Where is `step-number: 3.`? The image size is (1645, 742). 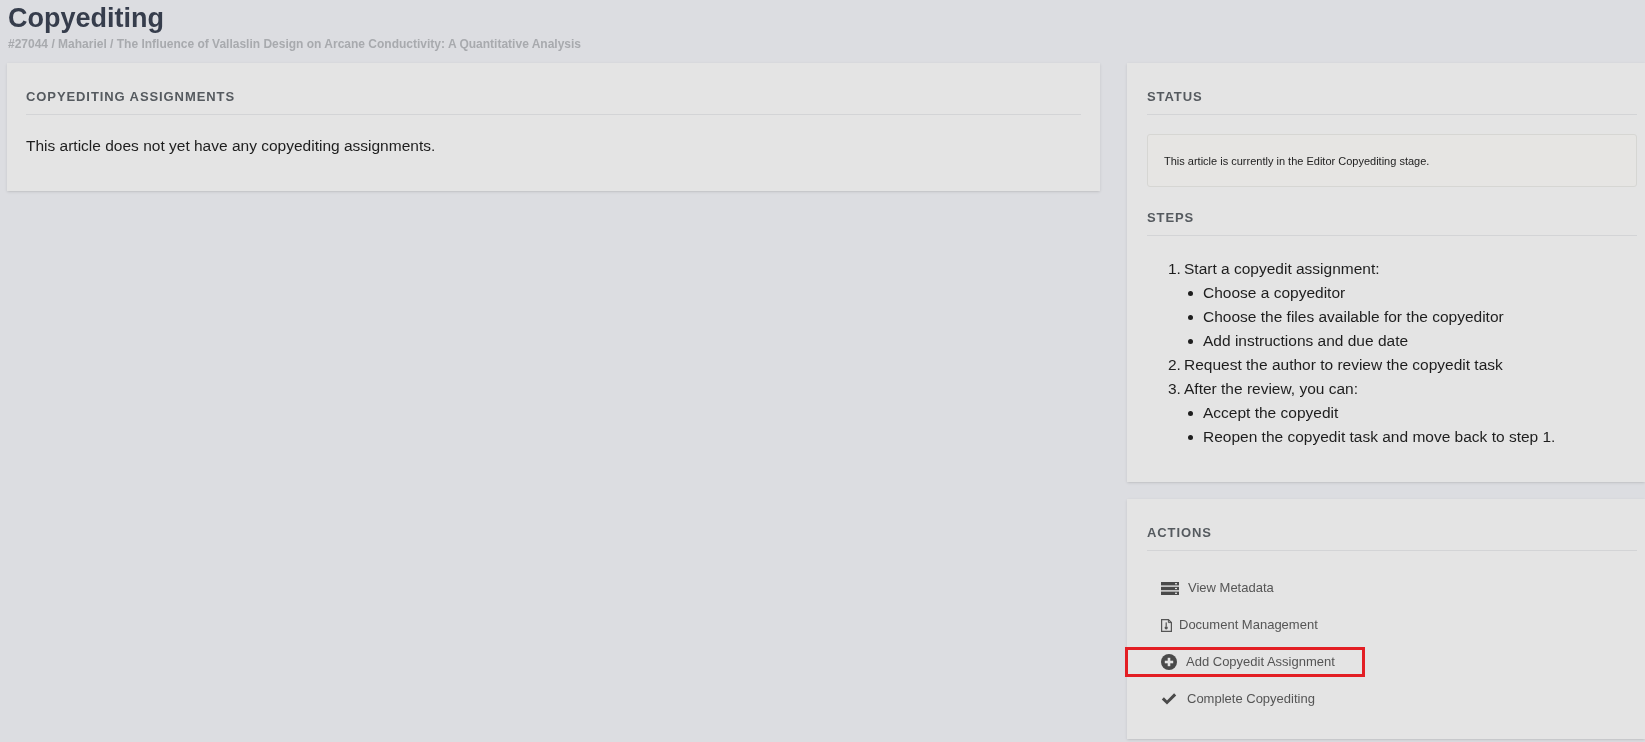 step-number: 3. is located at coordinates (1175, 389).